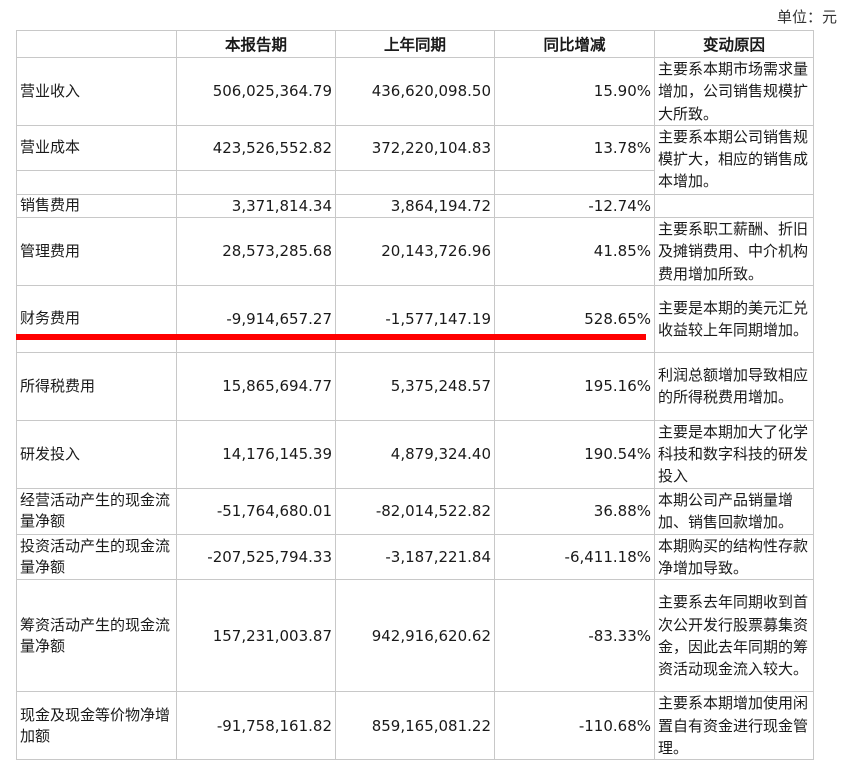 The width and height of the screenshot is (841, 766). I want to click on row-prior-value: 859,165,081.22, so click(415, 726).